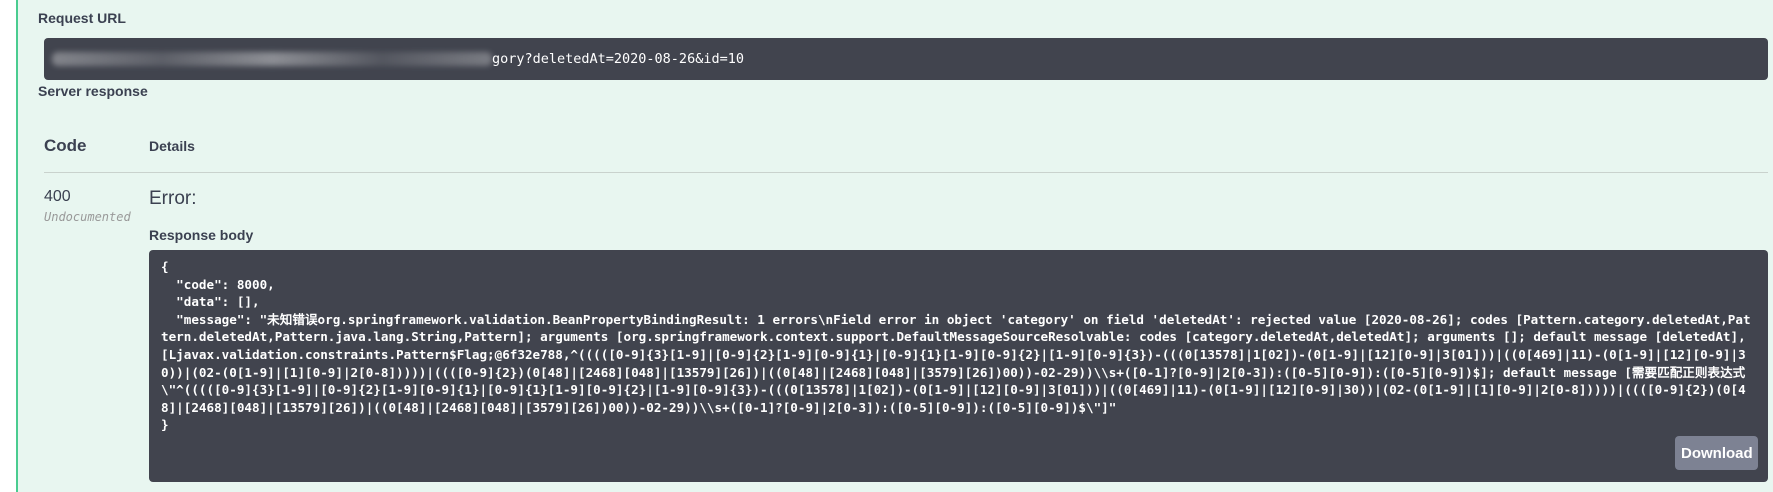  Describe the element at coordinates (906, 172) in the screenshot. I see `header-divider` at that location.